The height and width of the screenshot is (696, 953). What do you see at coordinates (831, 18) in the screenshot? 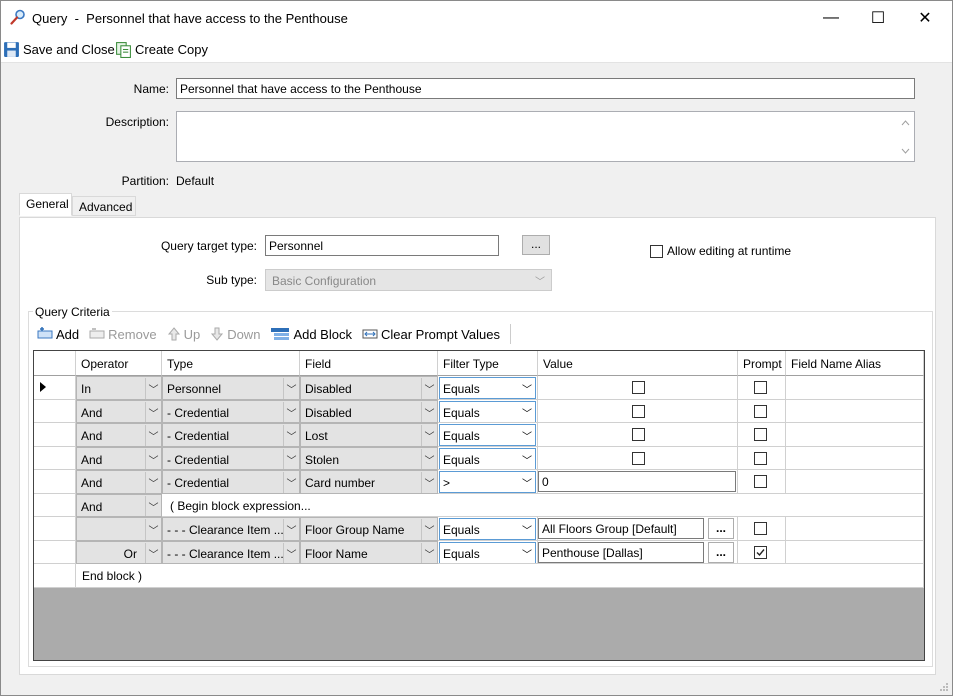
I see `minimize-button: —` at bounding box center [831, 18].